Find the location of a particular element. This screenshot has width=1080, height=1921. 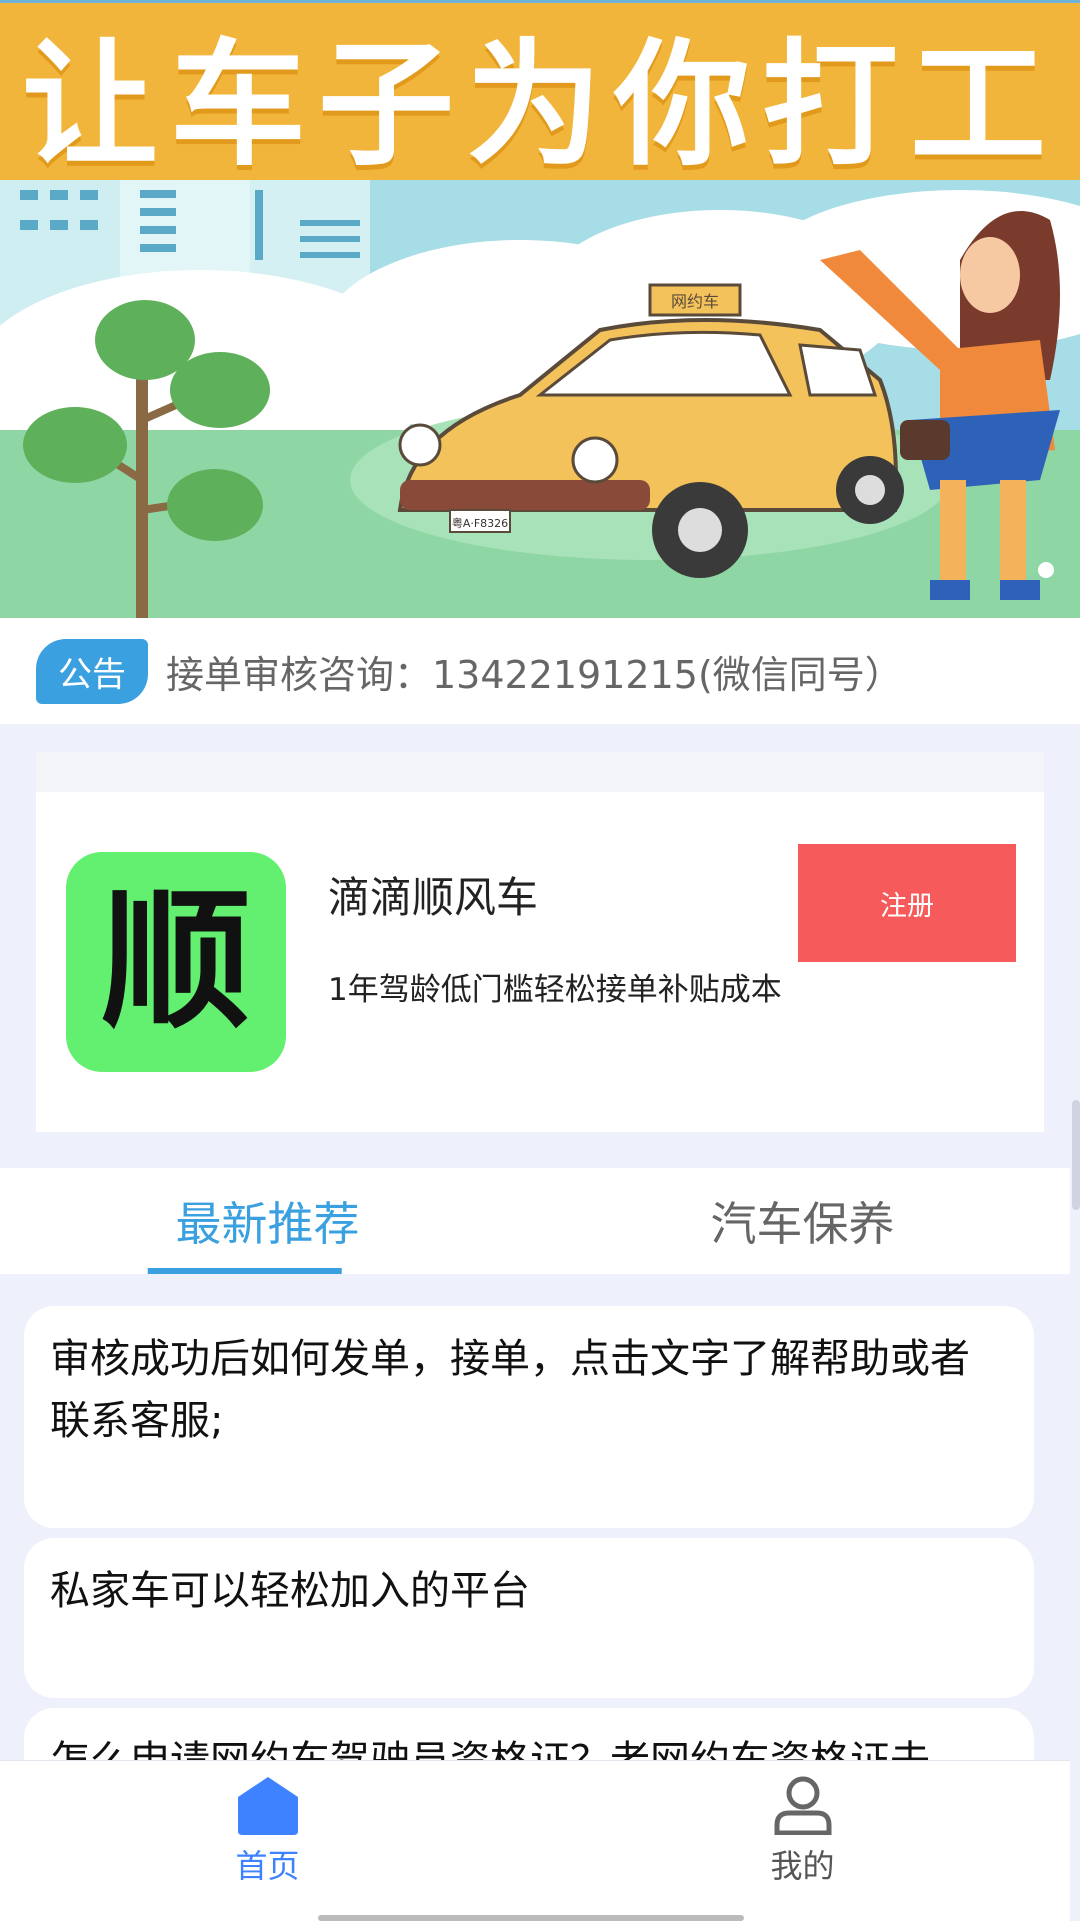

article-title: 审核成功后如何发单，接单，点击文字了解帮助或者联系客服; is located at coordinates (510, 1390).